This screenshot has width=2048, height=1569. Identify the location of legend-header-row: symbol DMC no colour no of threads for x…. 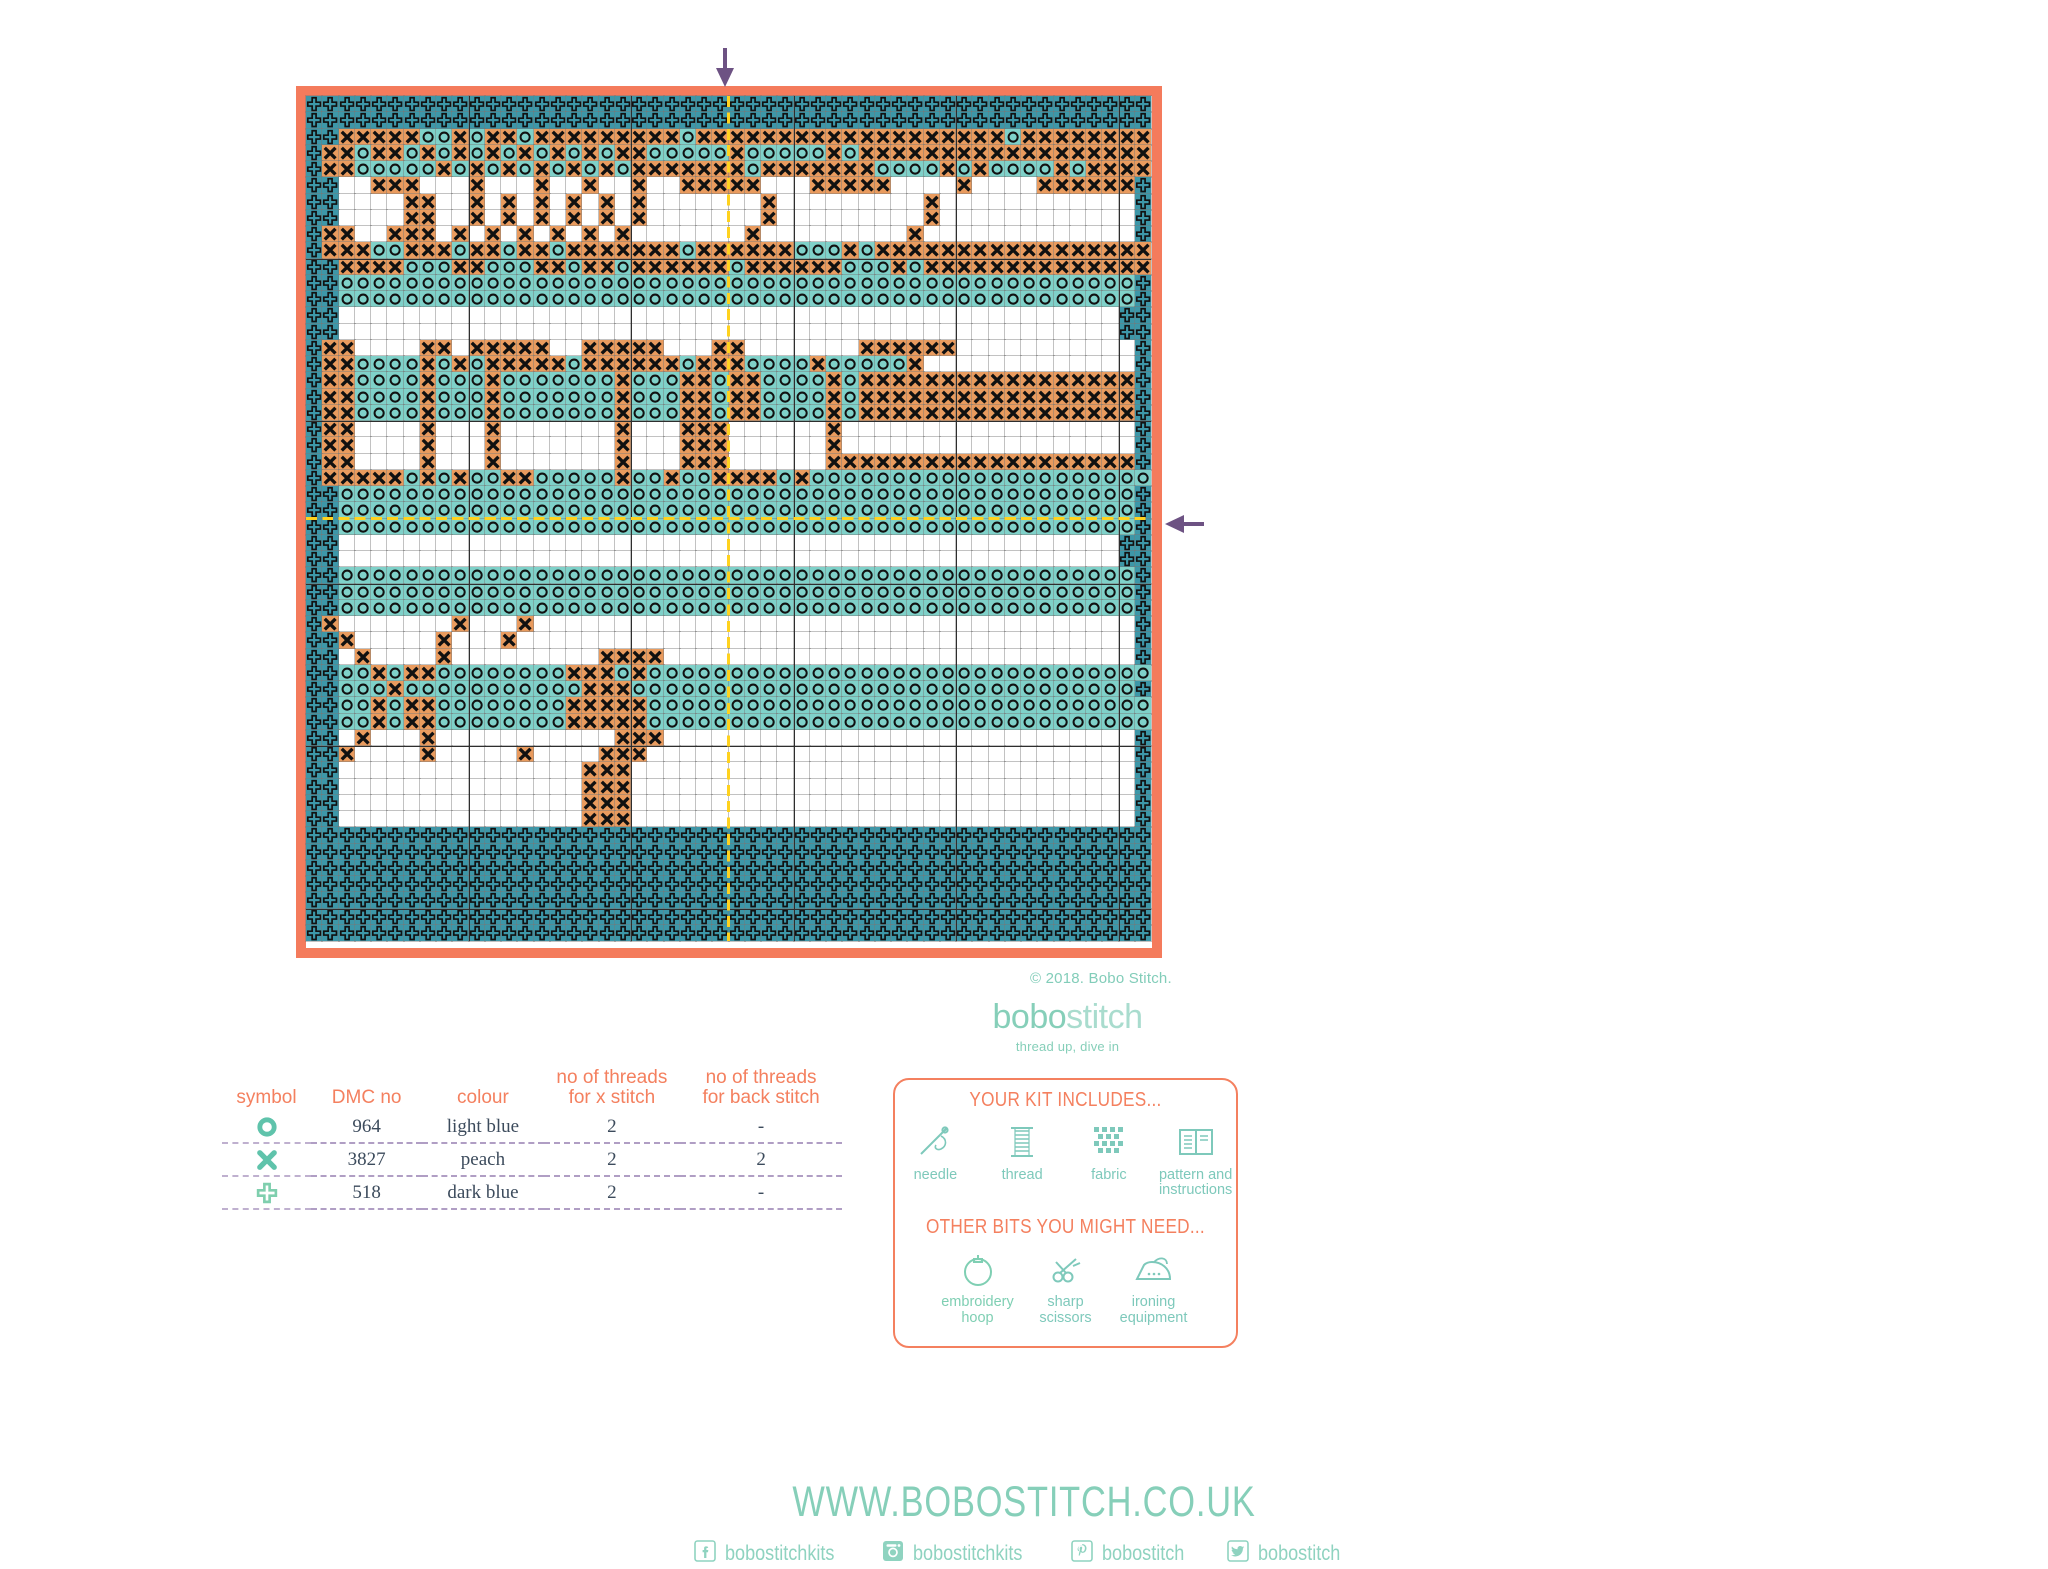
(532, 1089).